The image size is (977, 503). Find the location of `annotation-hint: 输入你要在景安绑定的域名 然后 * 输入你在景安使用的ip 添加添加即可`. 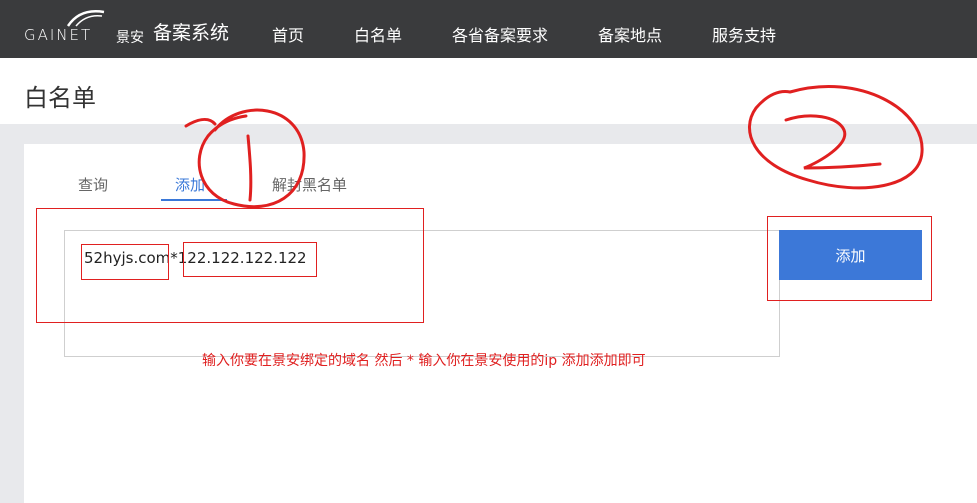

annotation-hint: 输入你要在景安绑定的域名 然后 * 输入你在景安使用的ip 添加添加即可 is located at coordinates (424, 361).